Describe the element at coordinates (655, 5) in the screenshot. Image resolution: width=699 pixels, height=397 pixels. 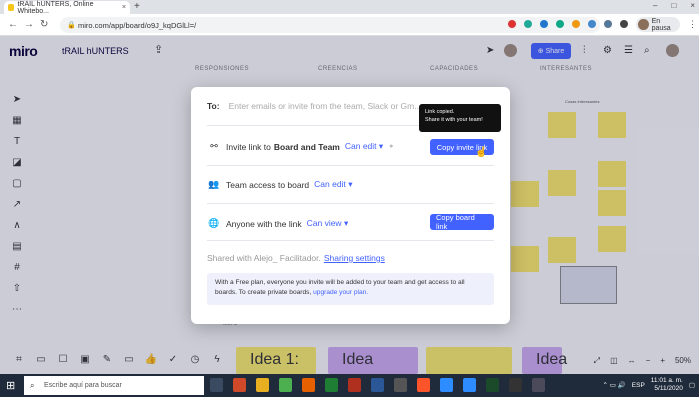
I see `minimize-button: –` at that location.